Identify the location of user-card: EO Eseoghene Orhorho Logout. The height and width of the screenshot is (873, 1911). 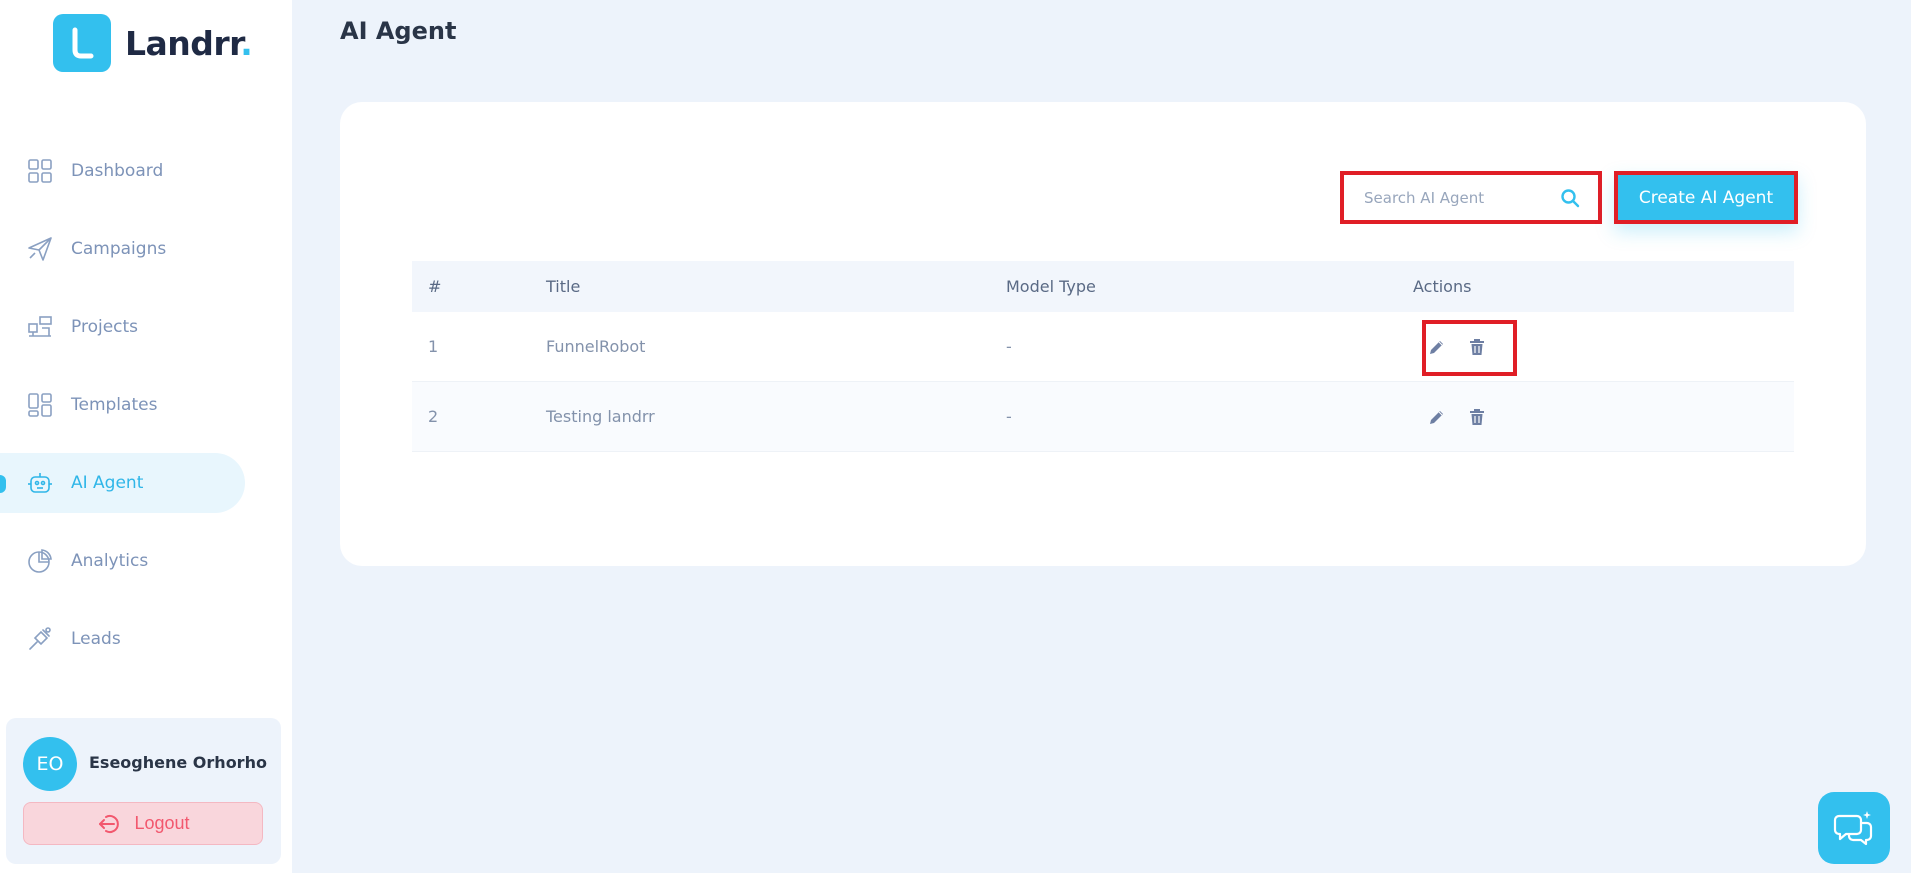
(143, 791).